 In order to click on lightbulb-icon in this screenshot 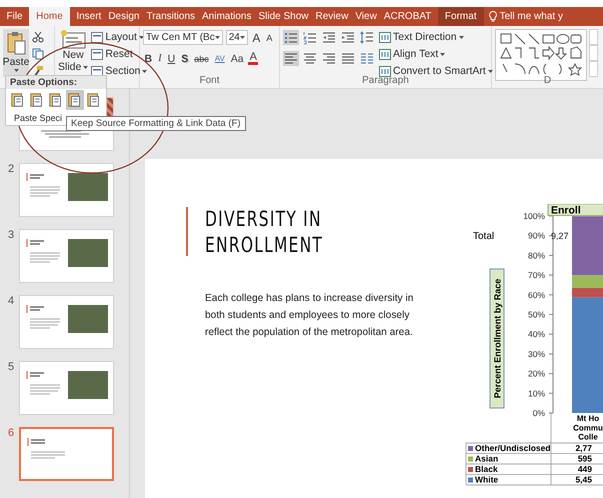, I will do `click(492, 16)`.